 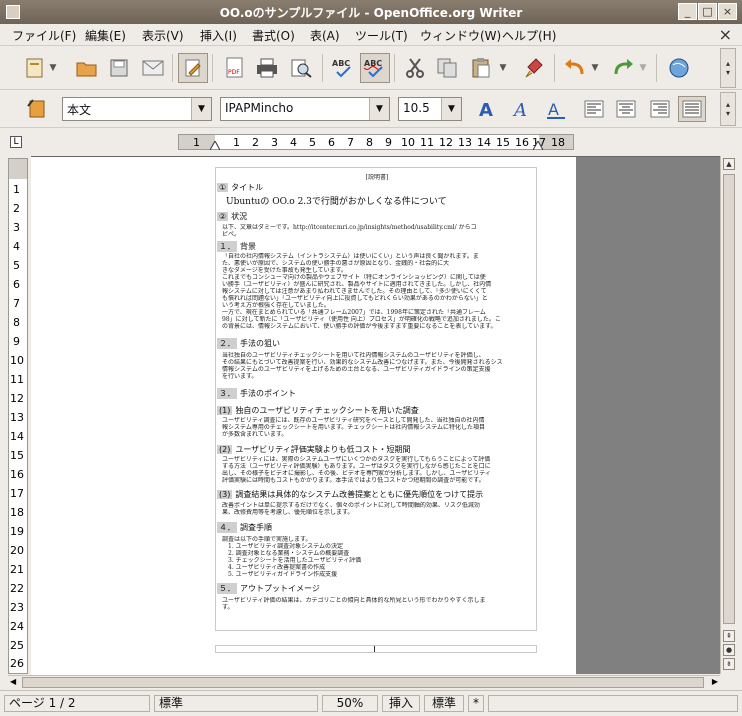 I want to click on horizontal-scroll-thumb, so click(x=363, y=682).